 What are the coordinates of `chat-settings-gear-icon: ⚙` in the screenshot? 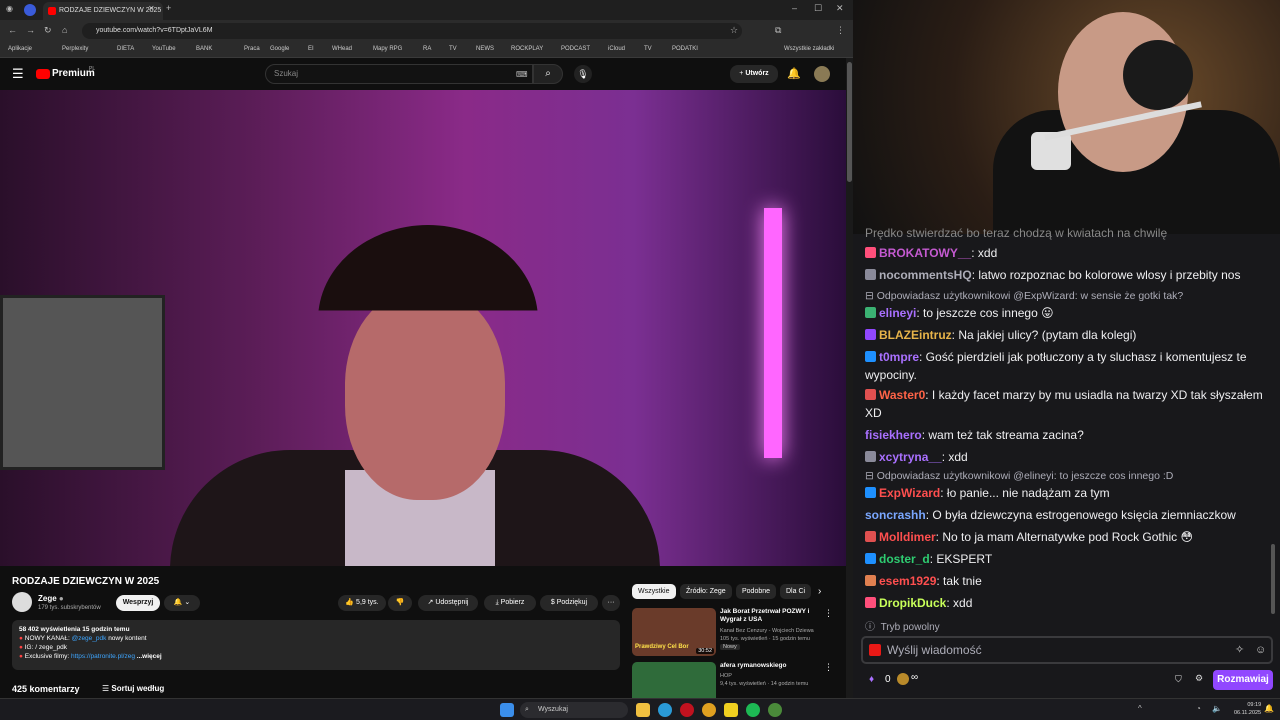 It's located at (1199, 678).